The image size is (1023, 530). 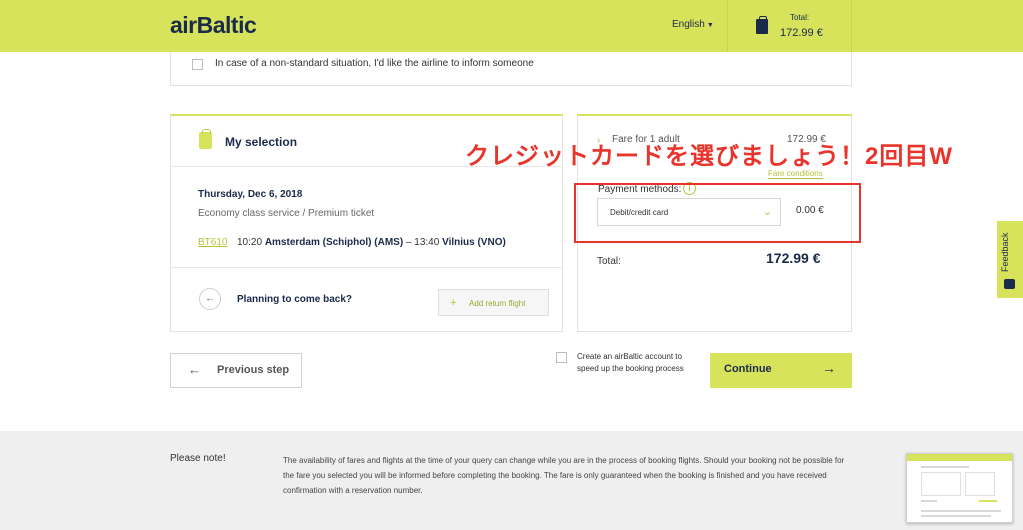 What do you see at coordinates (295, 299) in the screenshot?
I see `return-question: Planning to come back?` at bounding box center [295, 299].